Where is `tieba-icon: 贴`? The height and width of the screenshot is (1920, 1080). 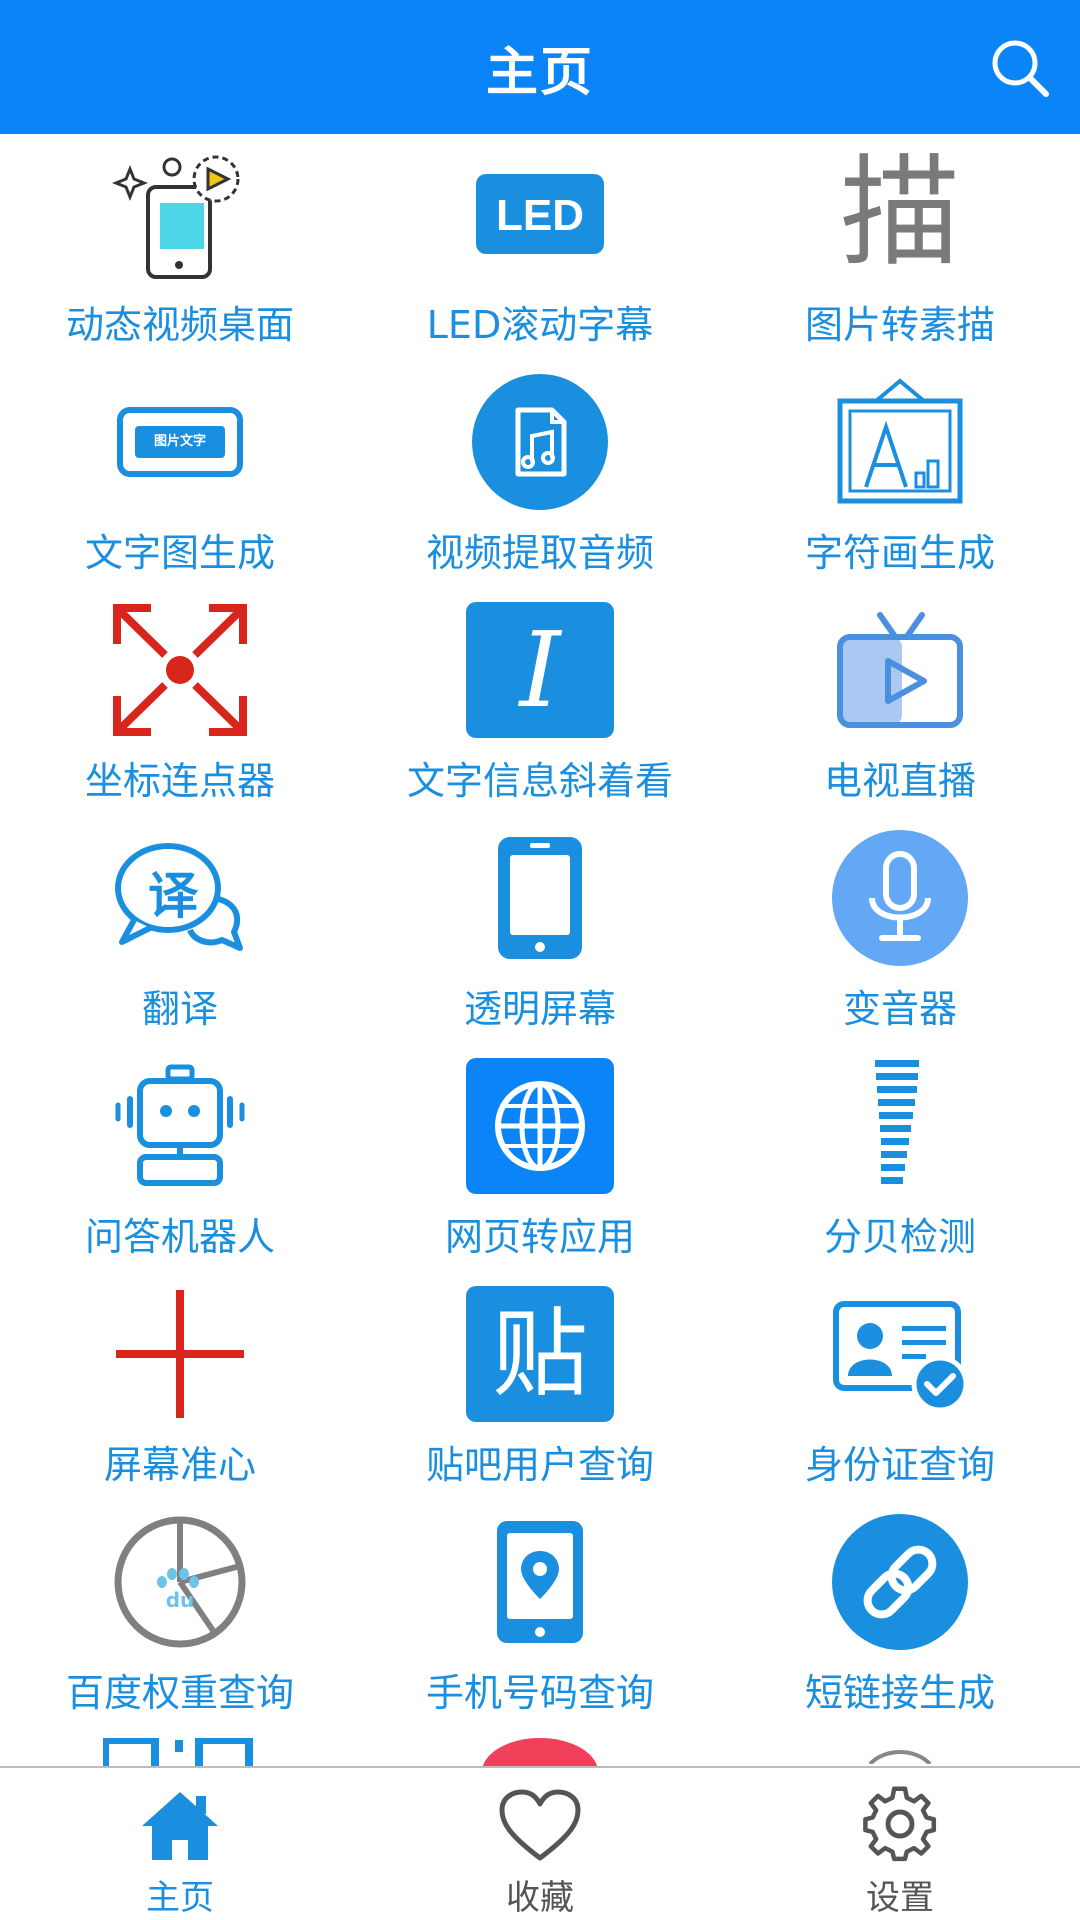
tieba-icon: 贴 is located at coordinates (540, 1354).